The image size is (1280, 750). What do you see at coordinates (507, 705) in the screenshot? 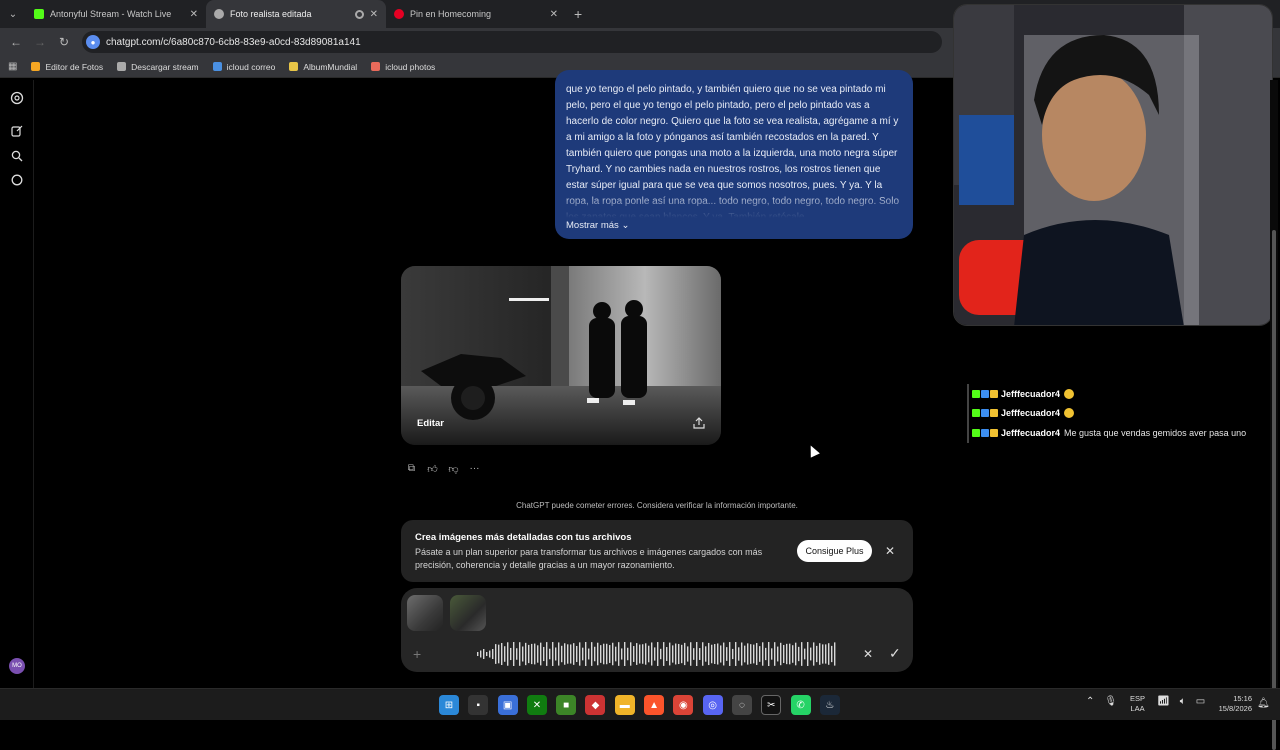
I see `store-icon: ▣` at bounding box center [507, 705].